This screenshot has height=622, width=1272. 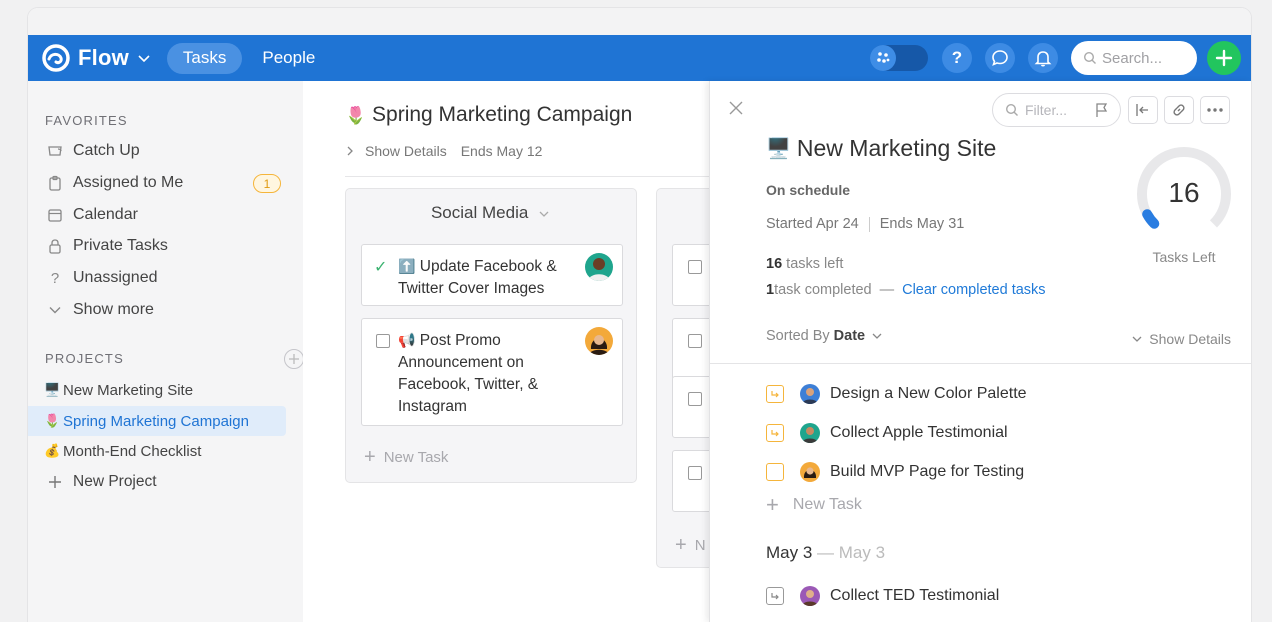 What do you see at coordinates (55, 246) in the screenshot?
I see `lock-icon` at bounding box center [55, 246].